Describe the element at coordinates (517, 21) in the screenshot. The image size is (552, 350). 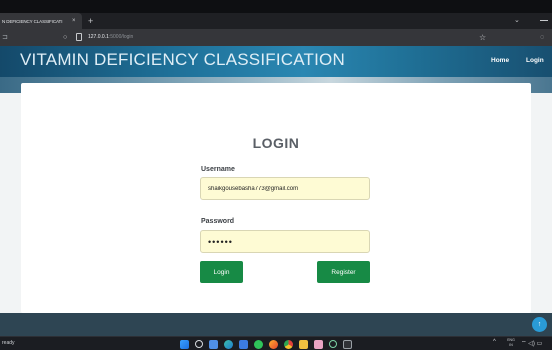
I see `chevron-down-icon: ⌄` at that location.